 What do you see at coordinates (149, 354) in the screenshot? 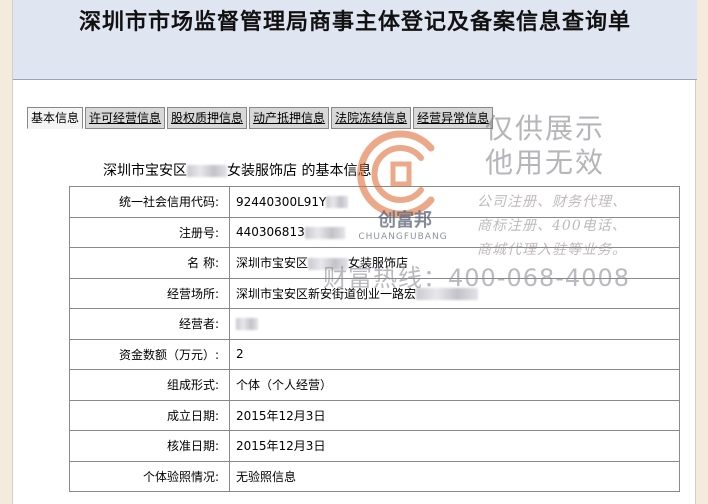
I see `row-key: 资金数额（万元）:` at bounding box center [149, 354].